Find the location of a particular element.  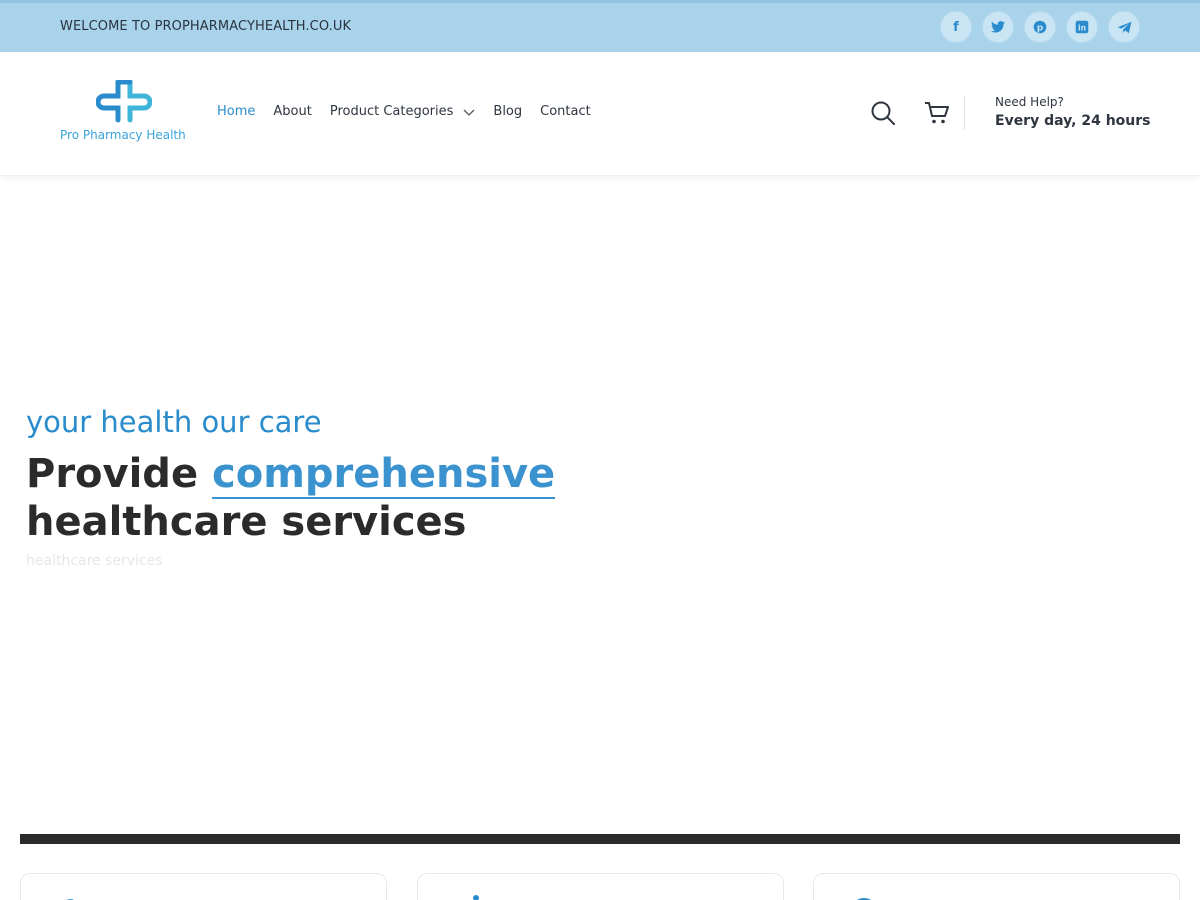

nav-product-categories: Product Categories is located at coordinates (403, 111).